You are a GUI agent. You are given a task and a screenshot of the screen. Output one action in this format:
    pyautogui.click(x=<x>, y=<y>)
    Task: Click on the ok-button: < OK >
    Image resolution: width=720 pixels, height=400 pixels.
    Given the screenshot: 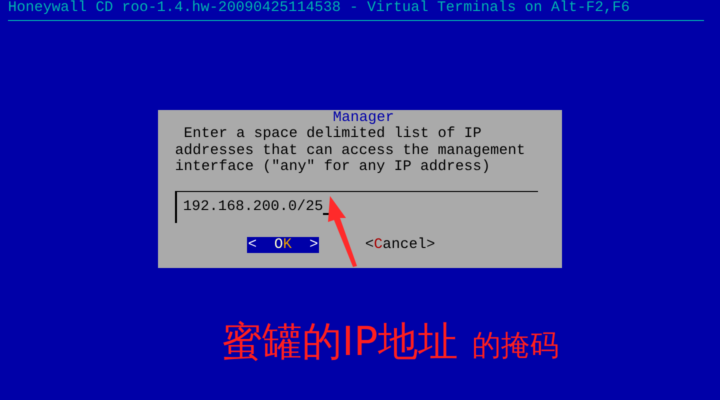 What is the action you would take?
    pyautogui.click(x=283, y=244)
    